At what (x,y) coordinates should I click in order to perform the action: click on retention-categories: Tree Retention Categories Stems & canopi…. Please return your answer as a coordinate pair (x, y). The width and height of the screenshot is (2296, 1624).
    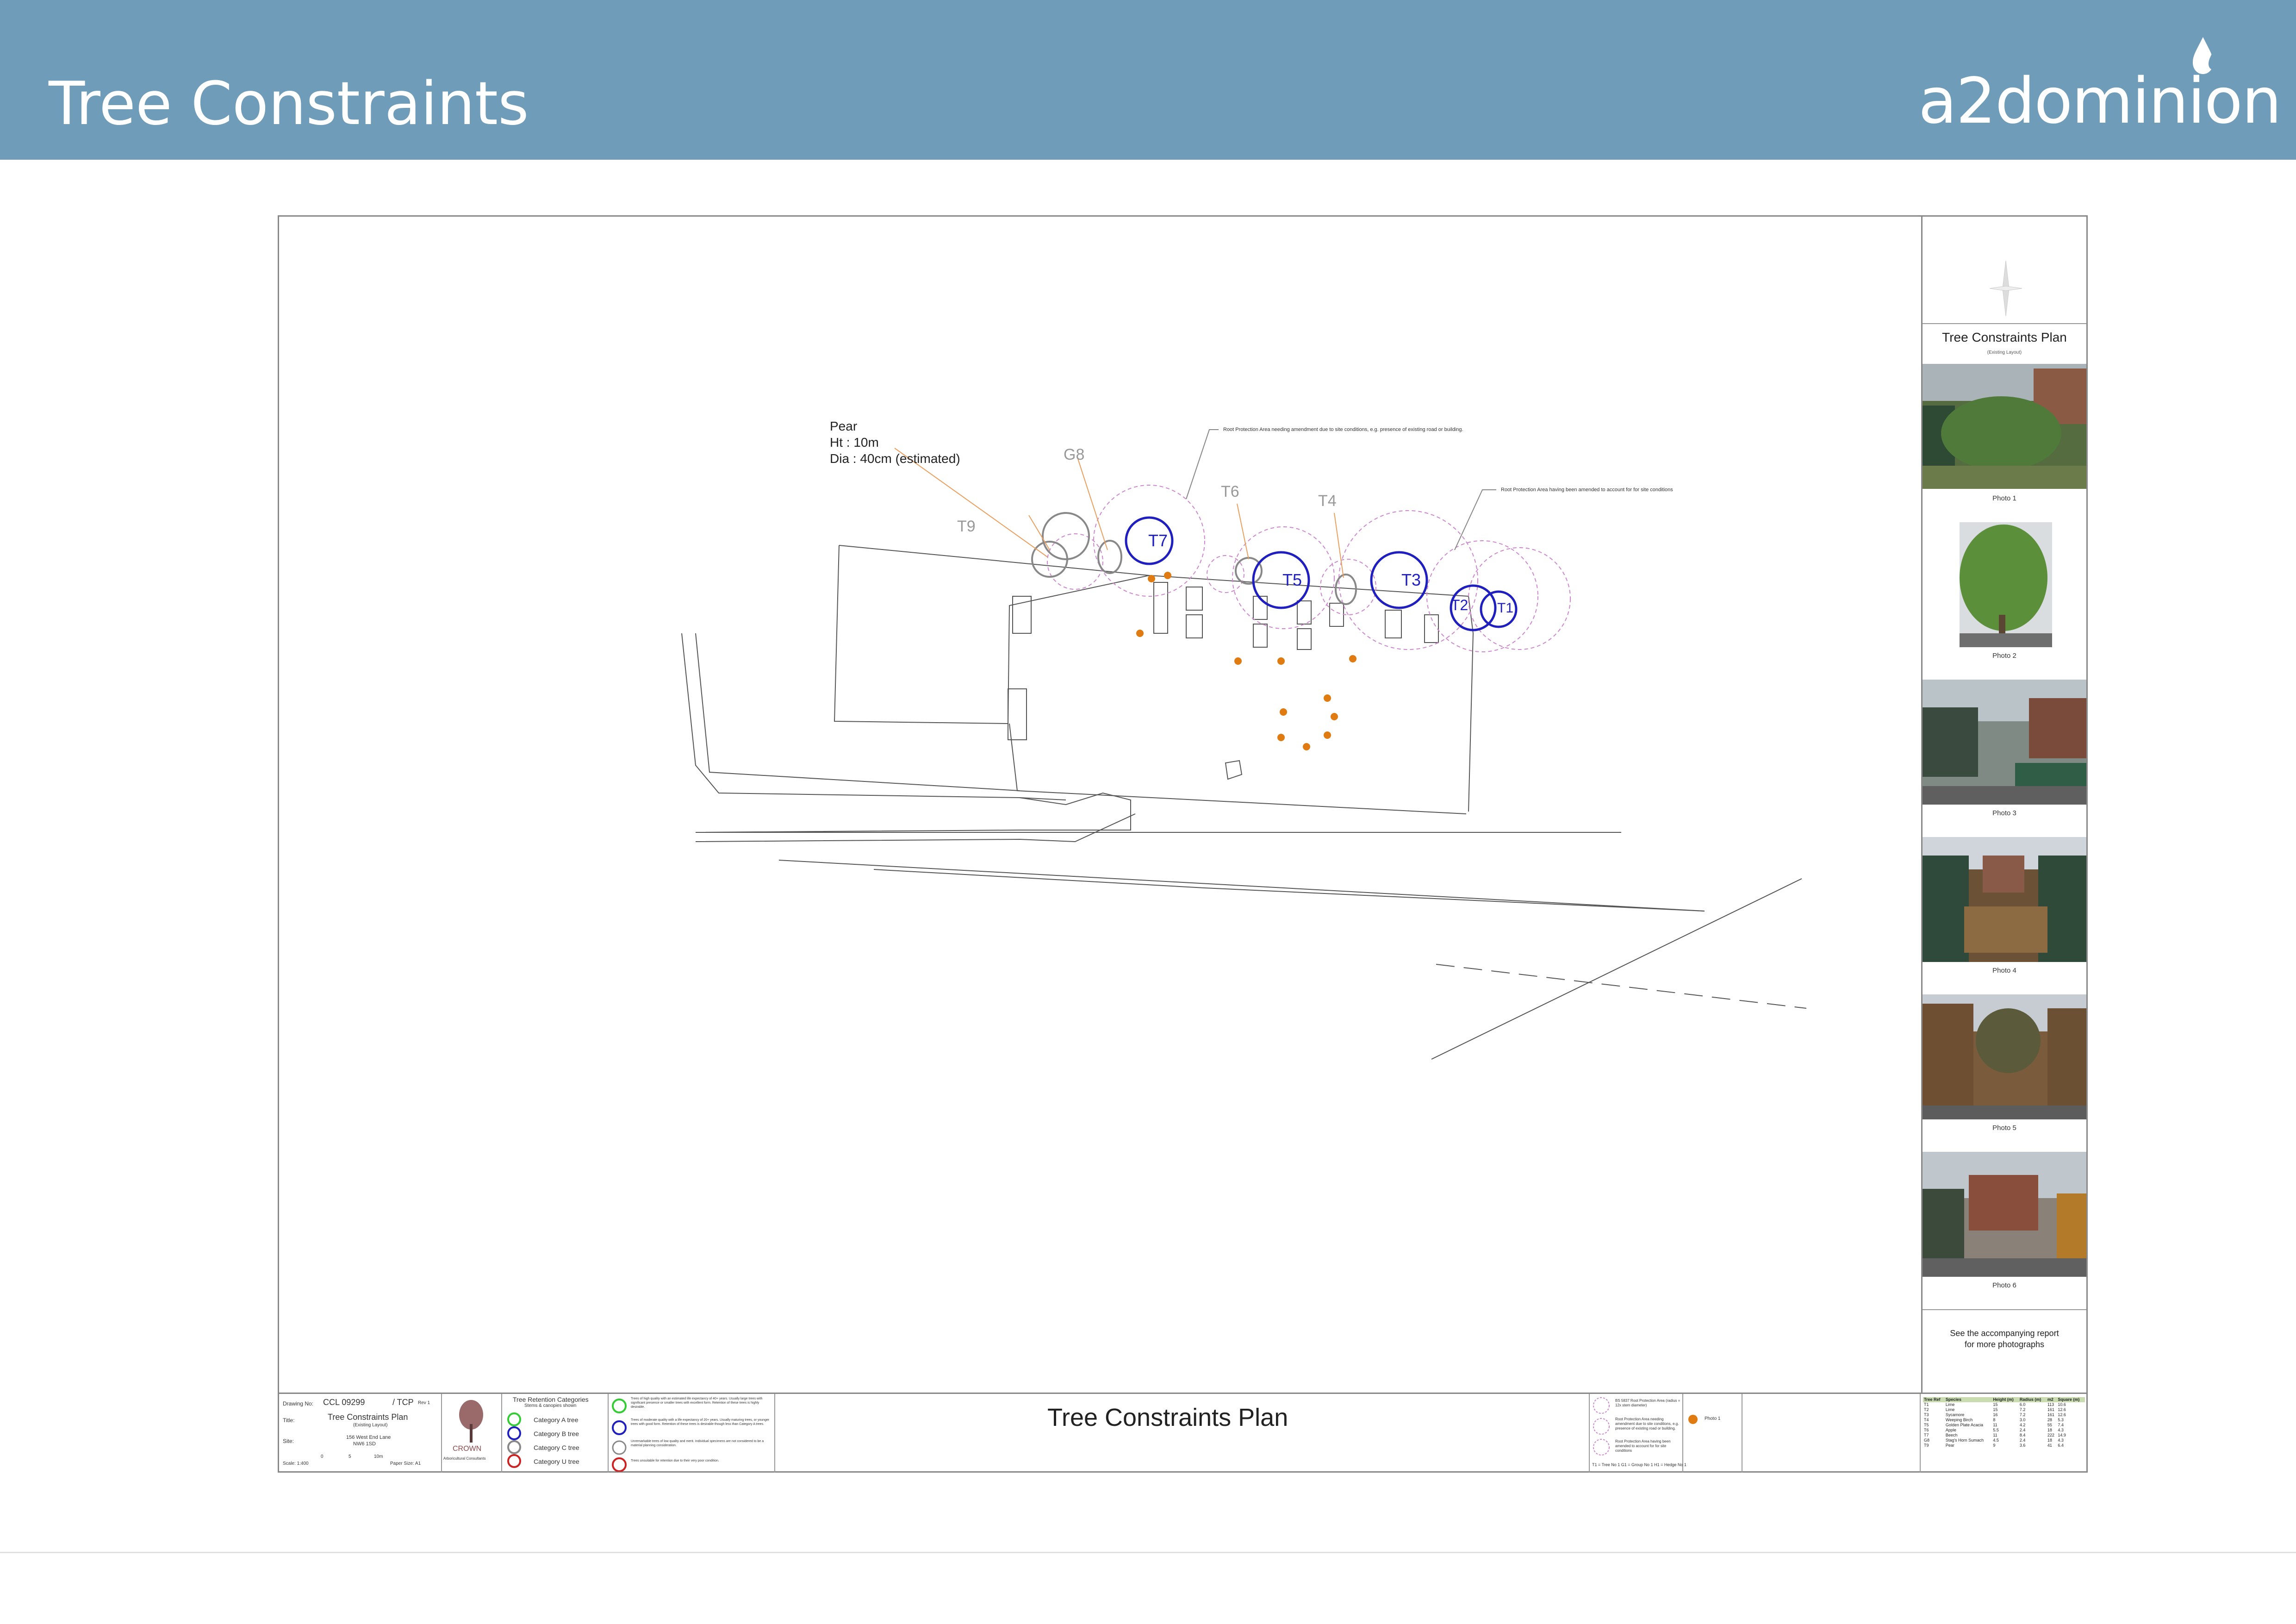
    Looking at the image, I should click on (555, 1433).